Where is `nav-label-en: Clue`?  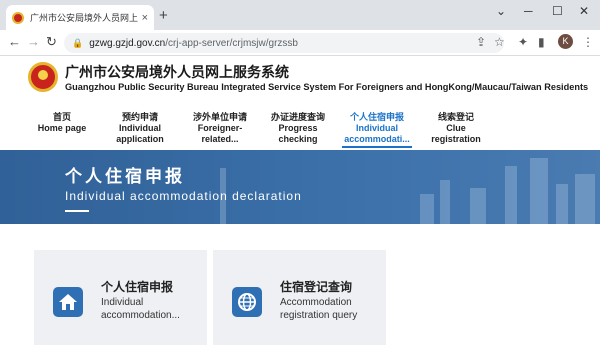 nav-label-en: Clue is located at coordinates (456, 128).